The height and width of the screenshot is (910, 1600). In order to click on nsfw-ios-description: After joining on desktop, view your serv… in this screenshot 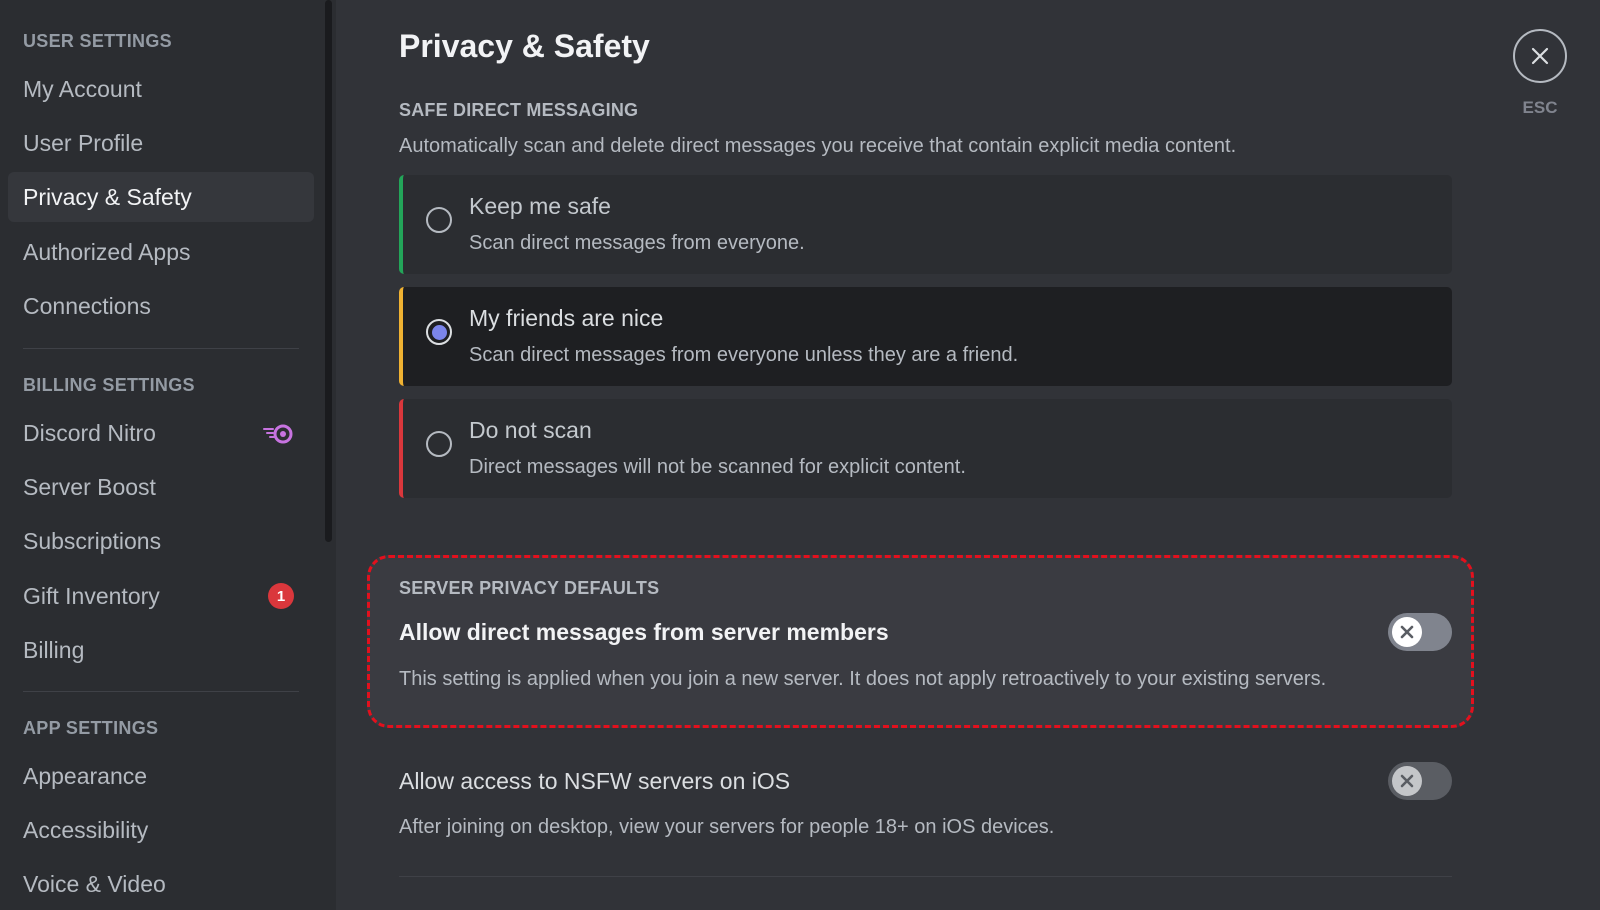, I will do `click(727, 827)`.